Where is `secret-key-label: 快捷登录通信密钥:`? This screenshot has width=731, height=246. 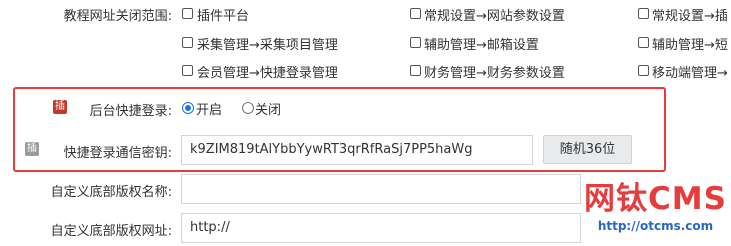 secret-key-label: 快捷登录通信密钥: is located at coordinates (117, 153).